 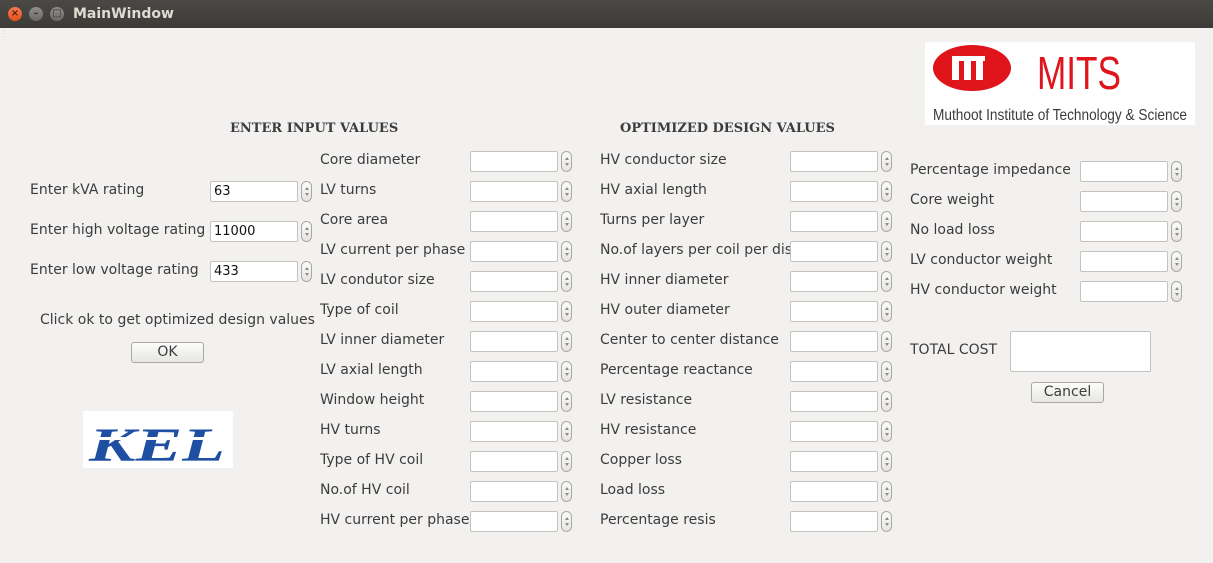 What do you see at coordinates (665, 310) in the screenshot?
I see `design-result-label: HV outer diameter` at bounding box center [665, 310].